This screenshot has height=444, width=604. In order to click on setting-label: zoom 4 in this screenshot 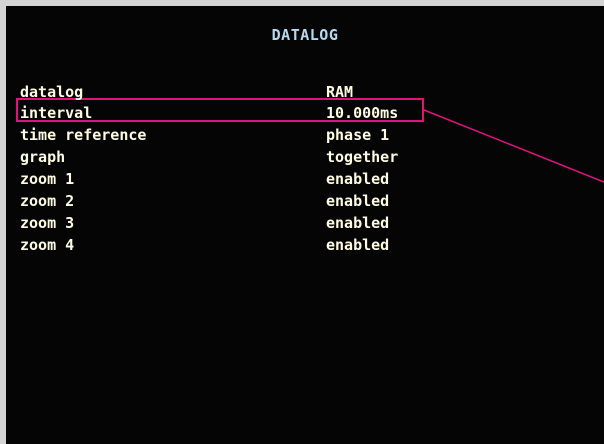, I will do `click(47, 245)`.